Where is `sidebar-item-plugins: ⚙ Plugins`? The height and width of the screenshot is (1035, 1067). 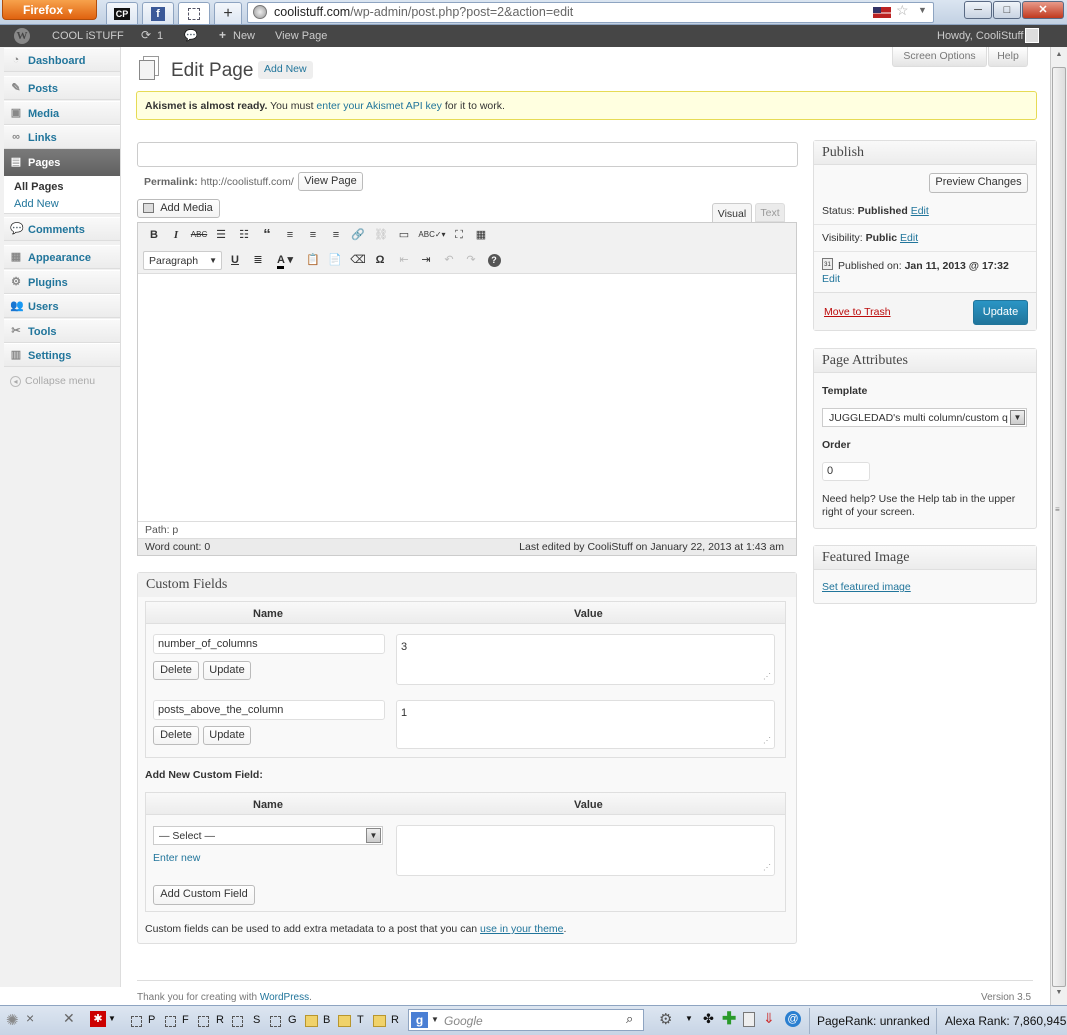 sidebar-item-plugins: ⚙ Plugins is located at coordinates (62, 282).